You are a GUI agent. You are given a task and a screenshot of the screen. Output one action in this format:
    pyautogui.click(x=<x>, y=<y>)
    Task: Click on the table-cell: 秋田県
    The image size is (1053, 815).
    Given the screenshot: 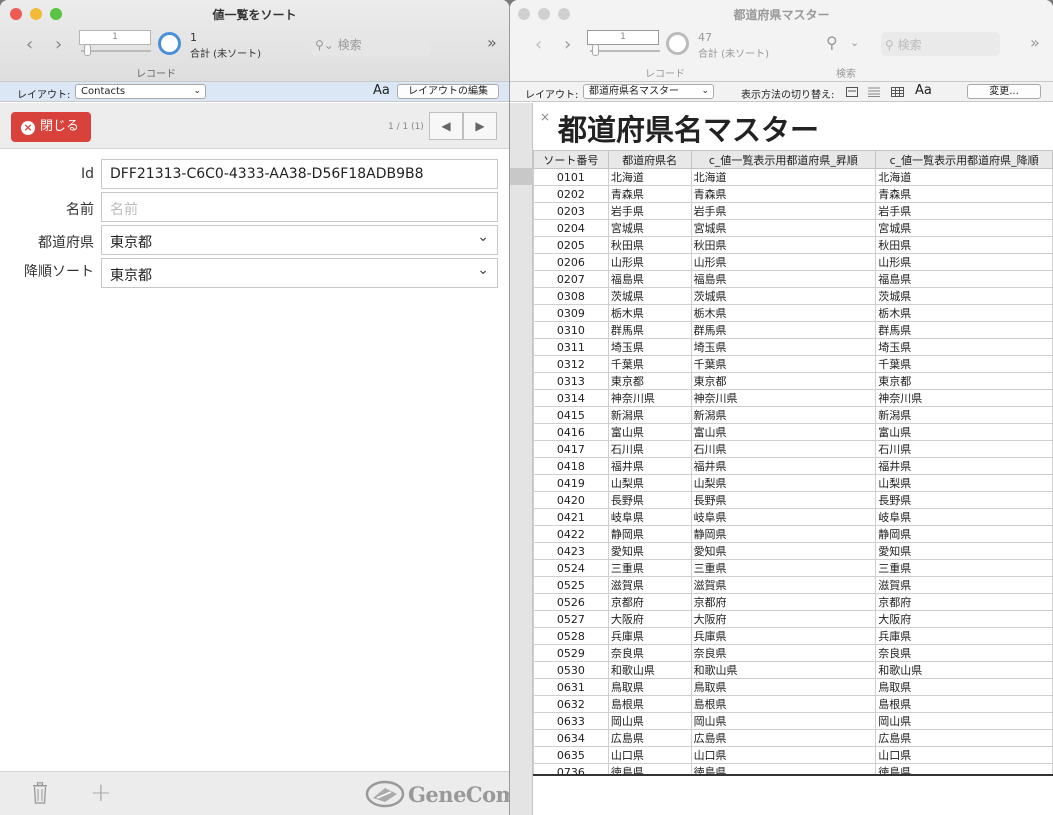 What is the action you would take?
    pyautogui.click(x=783, y=245)
    